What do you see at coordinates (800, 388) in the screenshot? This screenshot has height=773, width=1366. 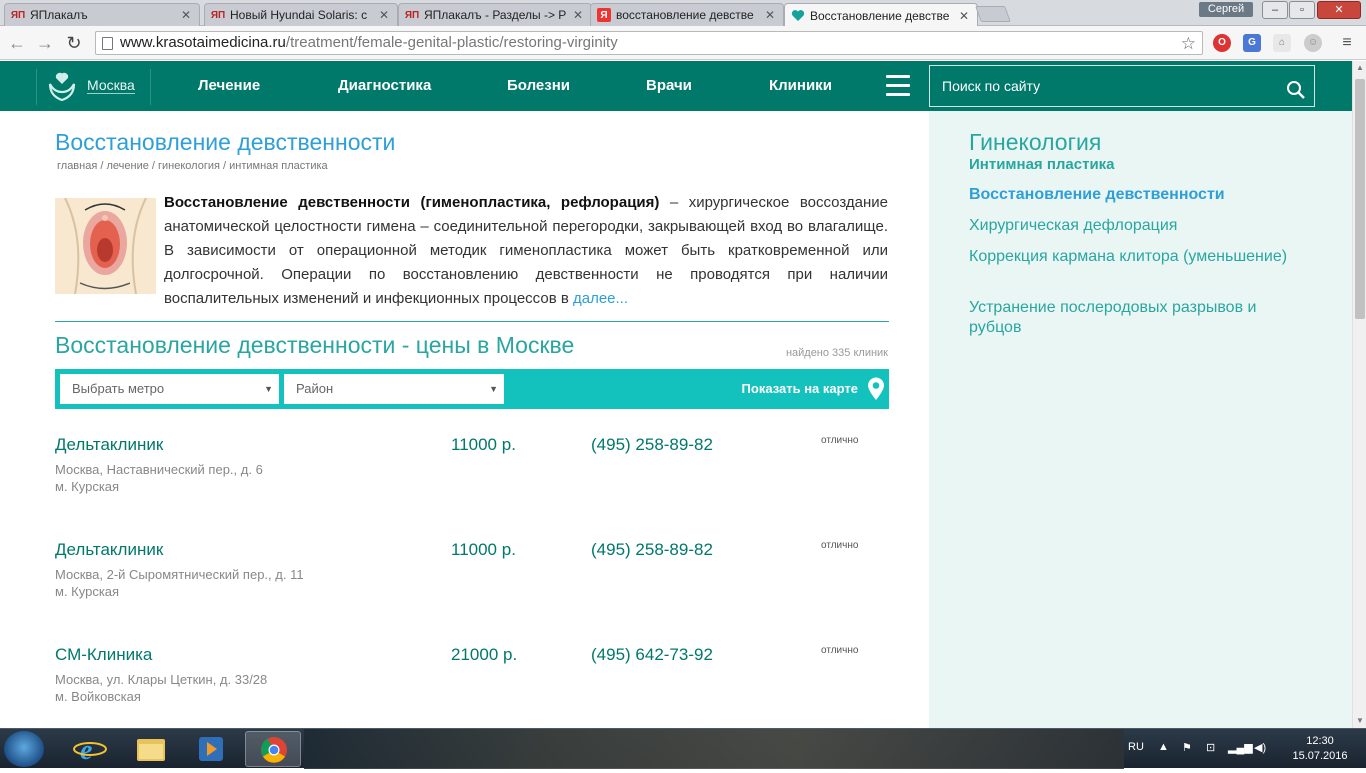 I see `show-on-map-link: Показать на карте` at bounding box center [800, 388].